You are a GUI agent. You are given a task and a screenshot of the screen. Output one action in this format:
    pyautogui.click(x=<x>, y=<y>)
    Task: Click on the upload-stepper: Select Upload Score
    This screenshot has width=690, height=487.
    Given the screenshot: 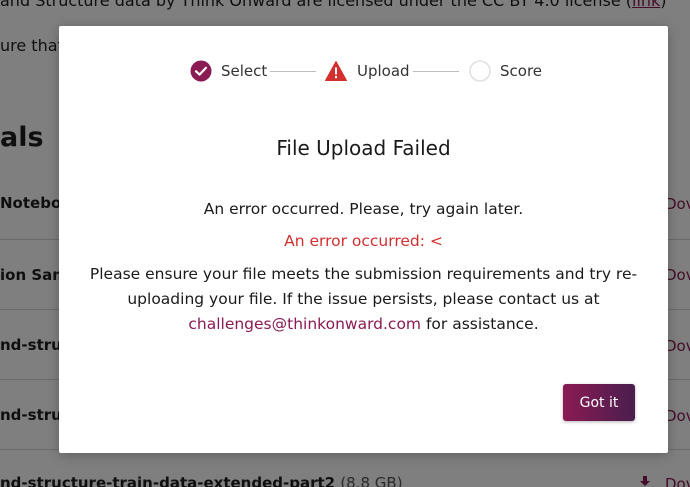 What is the action you would take?
    pyautogui.click(x=363, y=71)
    